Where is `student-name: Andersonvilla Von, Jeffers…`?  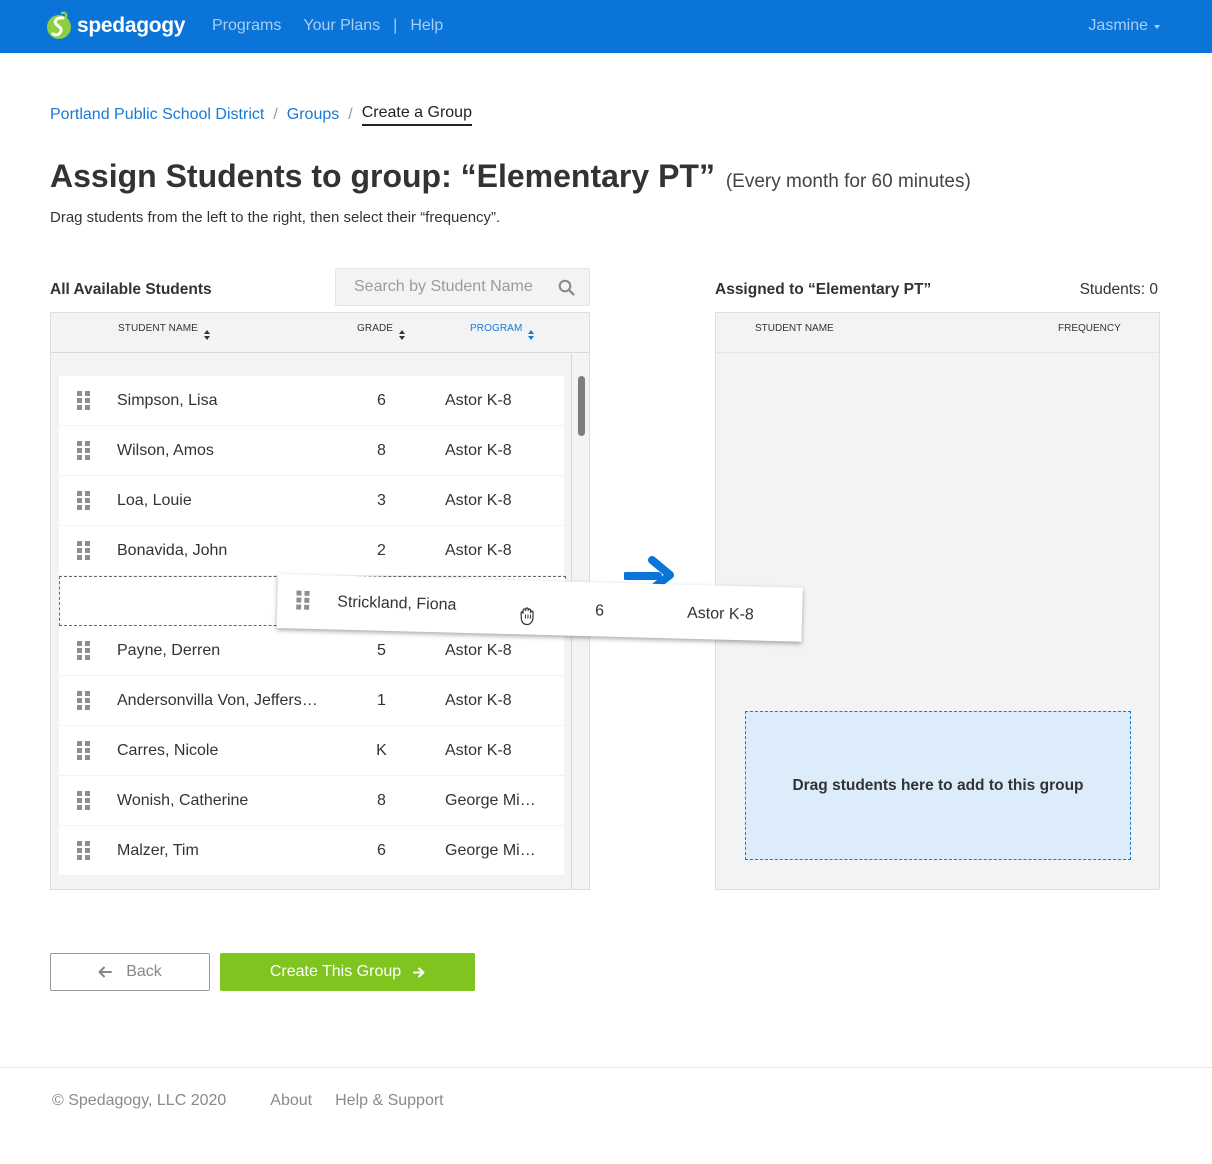
student-name: Andersonvilla Von, Jeffers… is located at coordinates (217, 700).